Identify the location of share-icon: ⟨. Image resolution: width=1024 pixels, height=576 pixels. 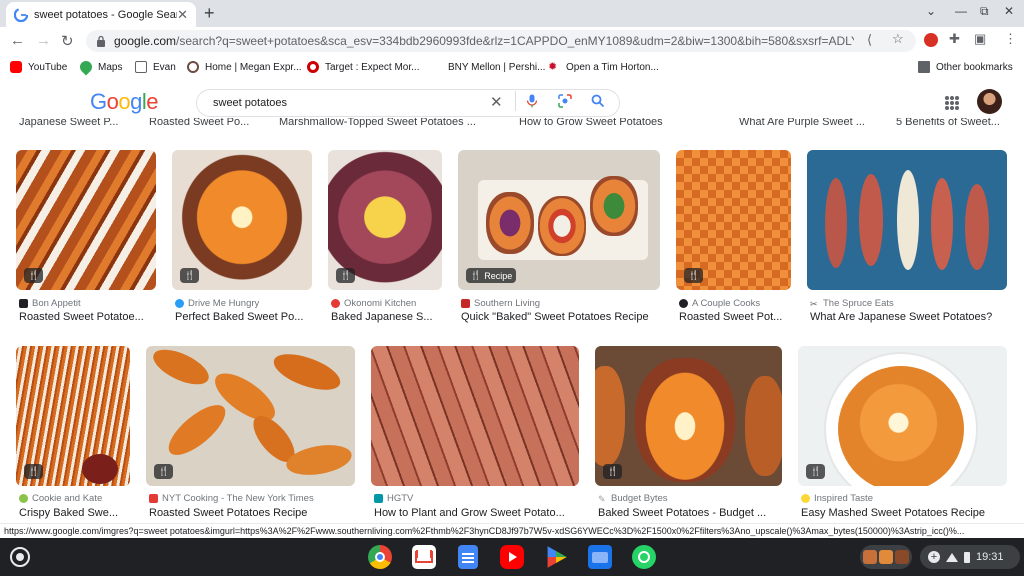
(869, 40).